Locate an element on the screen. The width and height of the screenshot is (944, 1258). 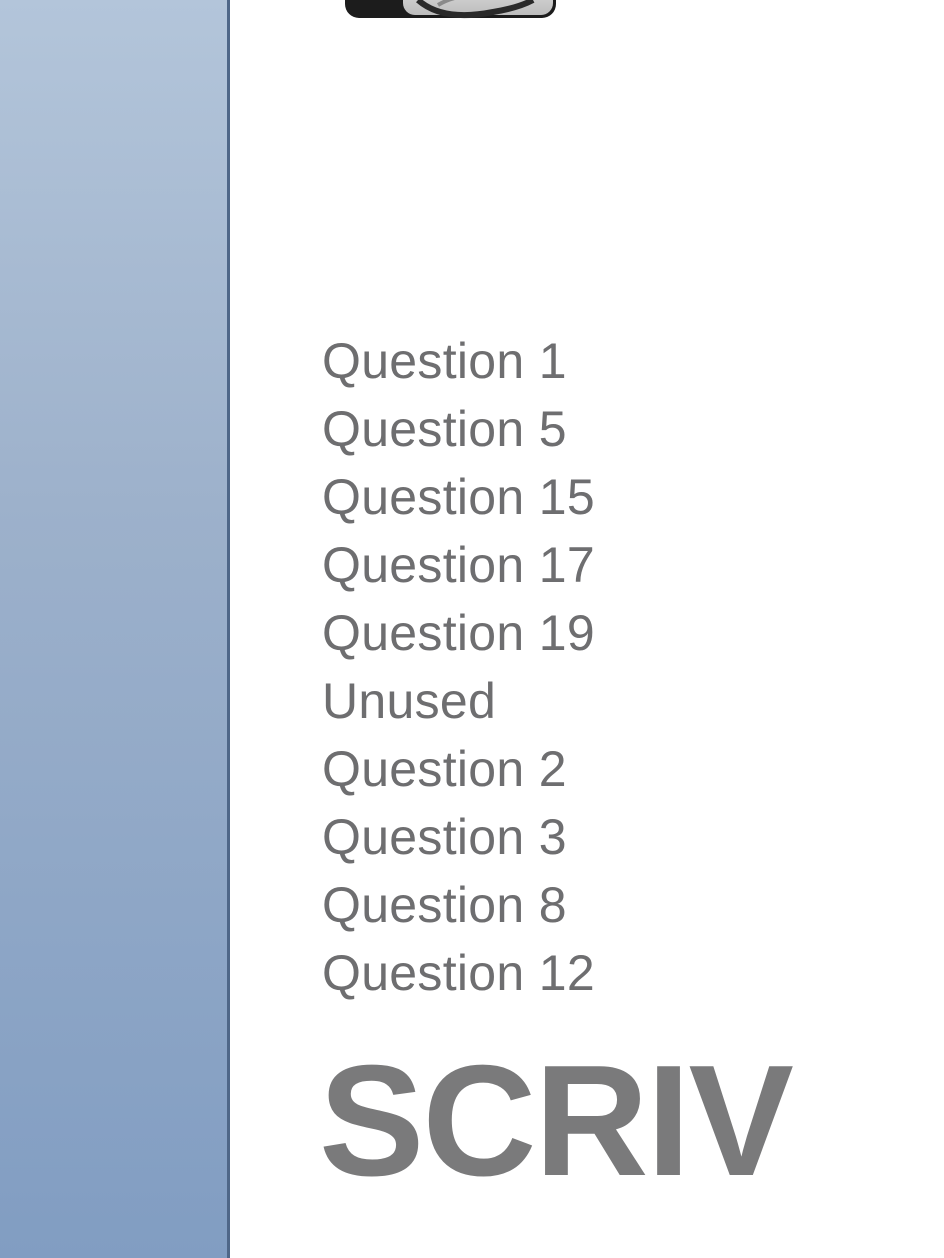
outline-item-question-3: Question 3 is located at coordinates (458, 837).